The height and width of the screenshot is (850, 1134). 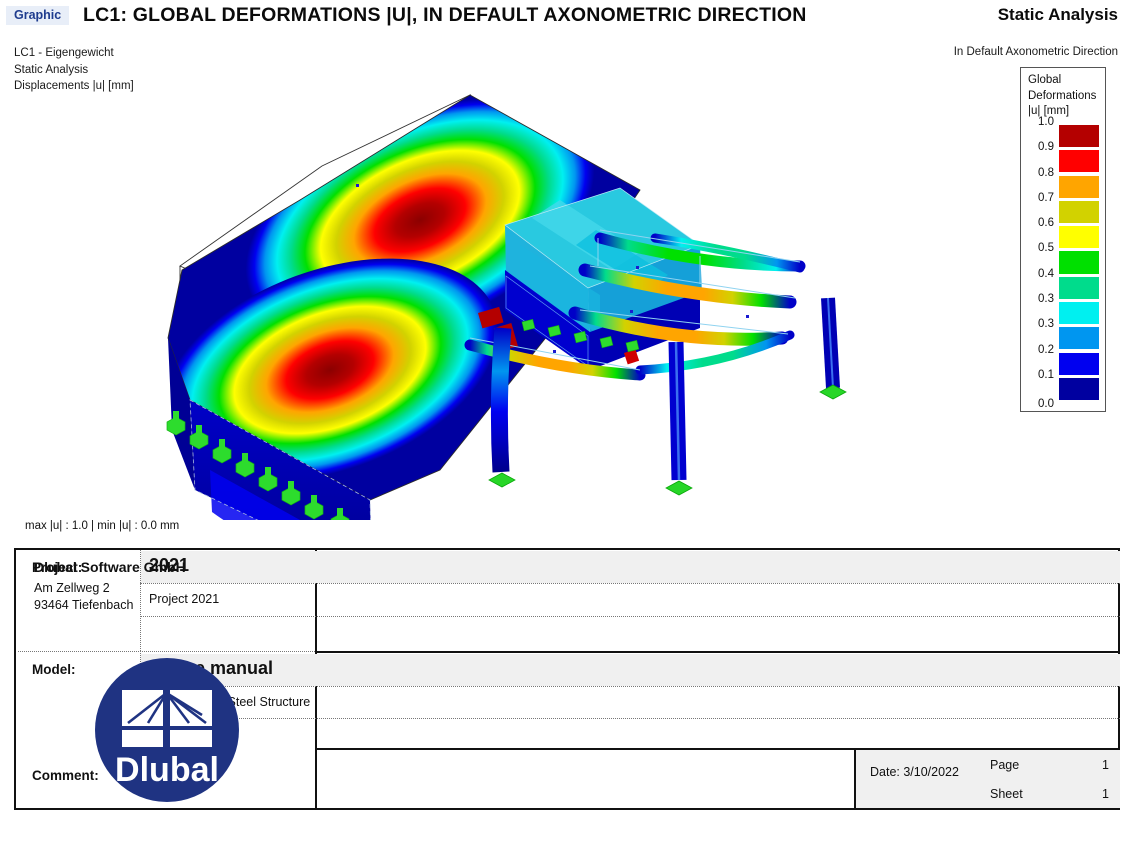 What do you see at coordinates (914, 772) in the screenshot?
I see `date-value: Date: 3/10/2022` at bounding box center [914, 772].